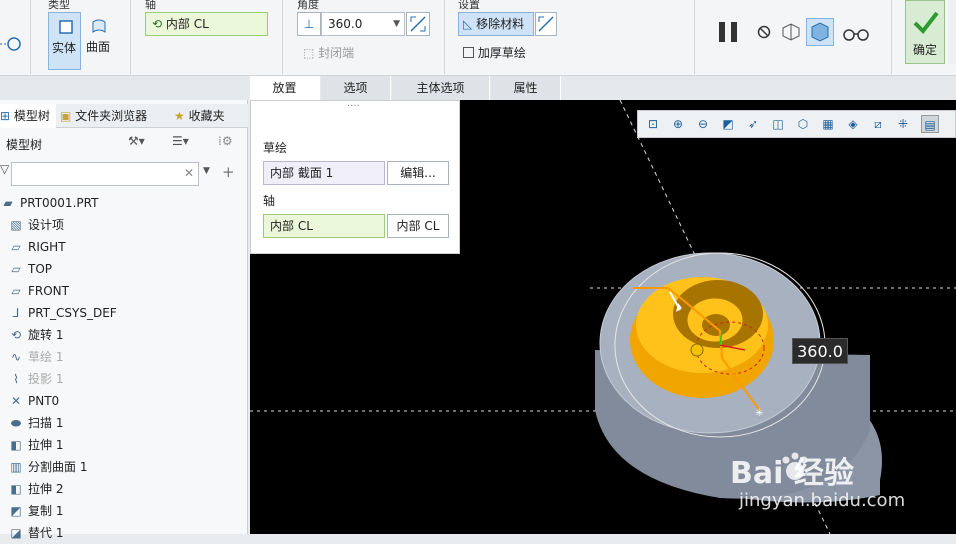 This screenshot has height=544, width=956. I want to click on tree-filter-icon: ⁞⚙, so click(225, 141).